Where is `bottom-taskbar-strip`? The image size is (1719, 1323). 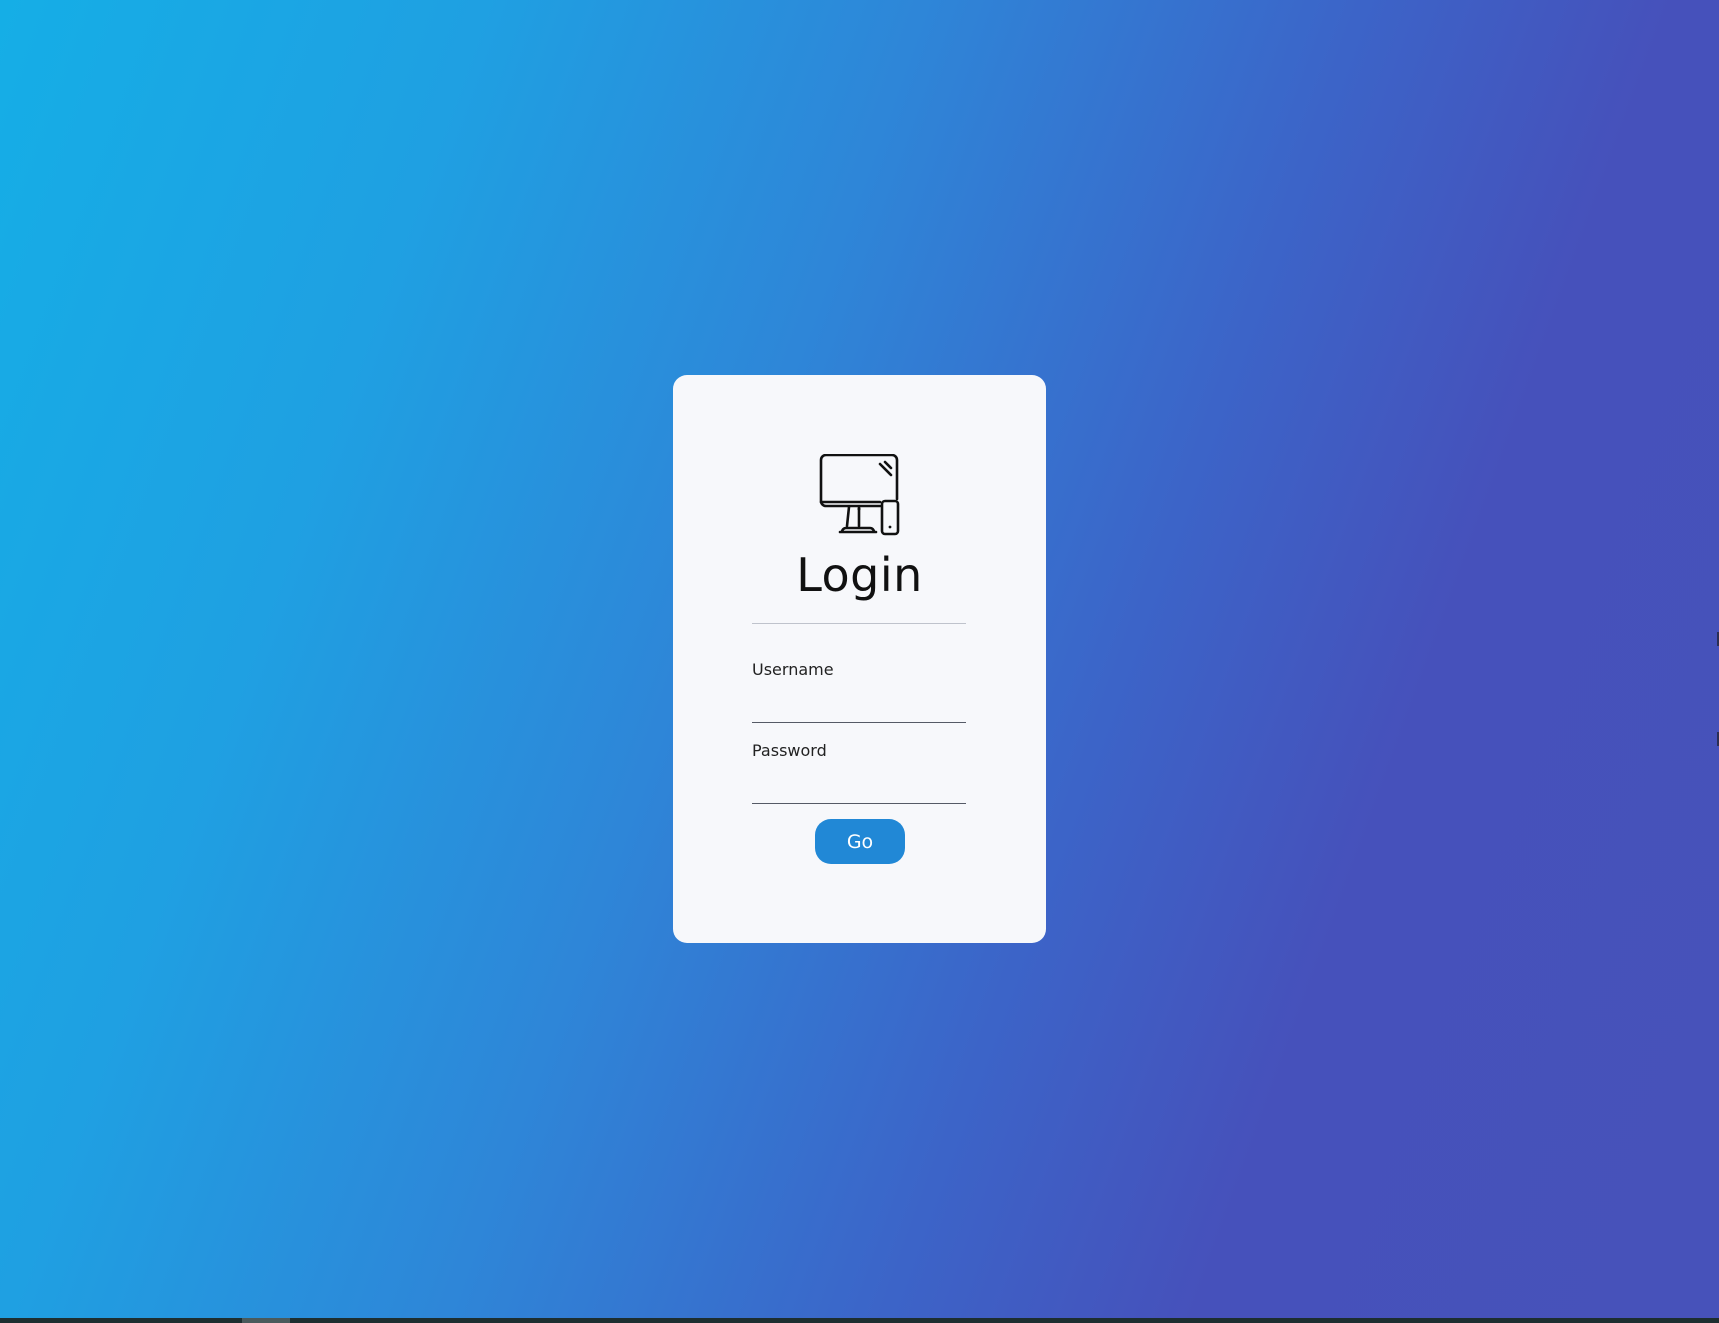
bottom-taskbar-strip is located at coordinates (859, 1320).